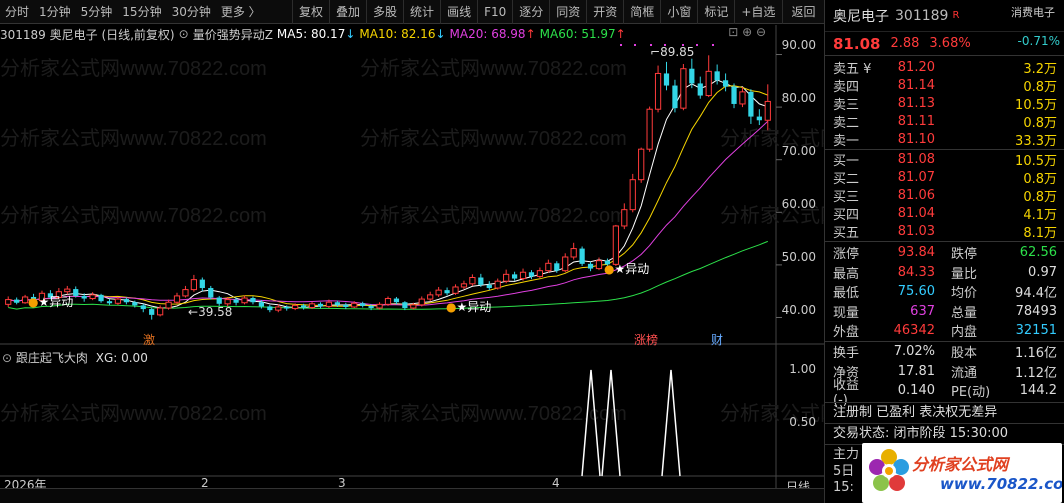 The image size is (1064, 503). I want to click on mark-button: 标记, so click(715, 12).